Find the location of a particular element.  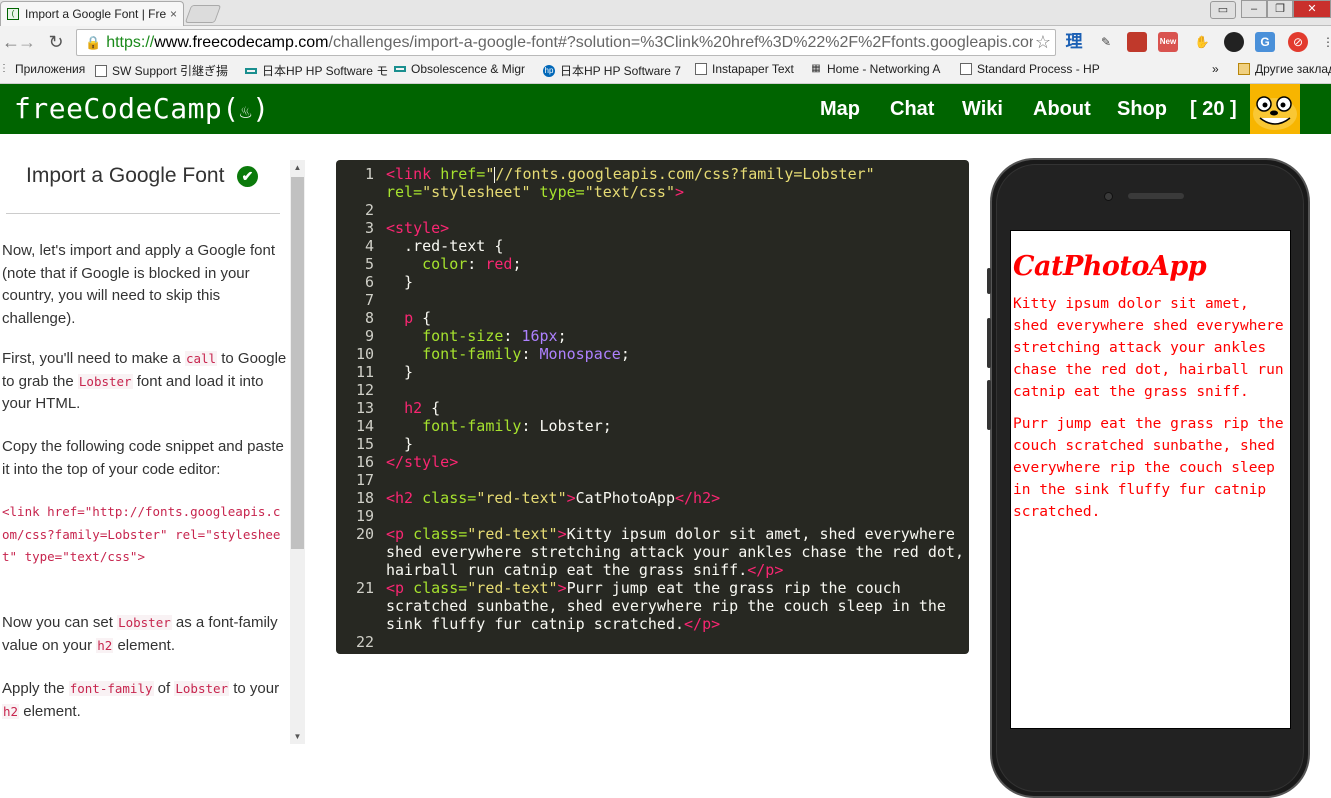

nav-chat: Chat is located at coordinates (912, 109).